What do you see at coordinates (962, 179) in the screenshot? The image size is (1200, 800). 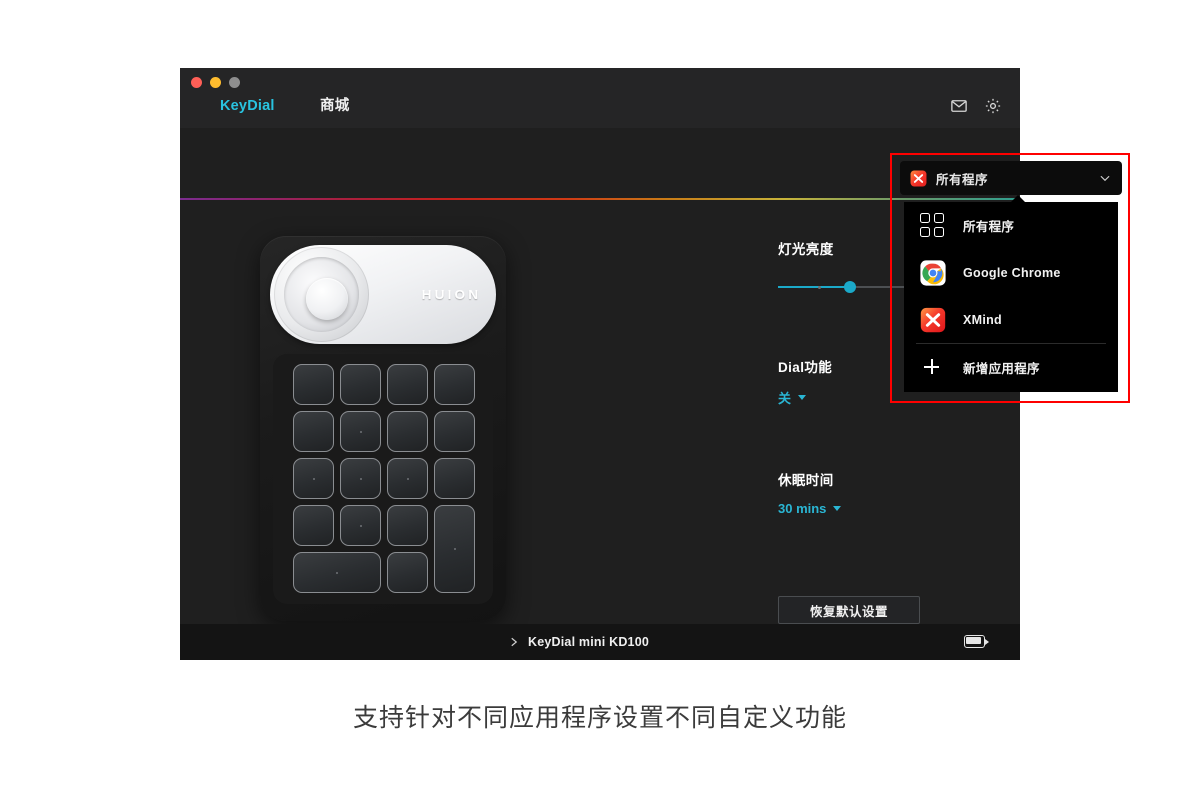 I see `app-selector-value: 所有程序` at bounding box center [962, 179].